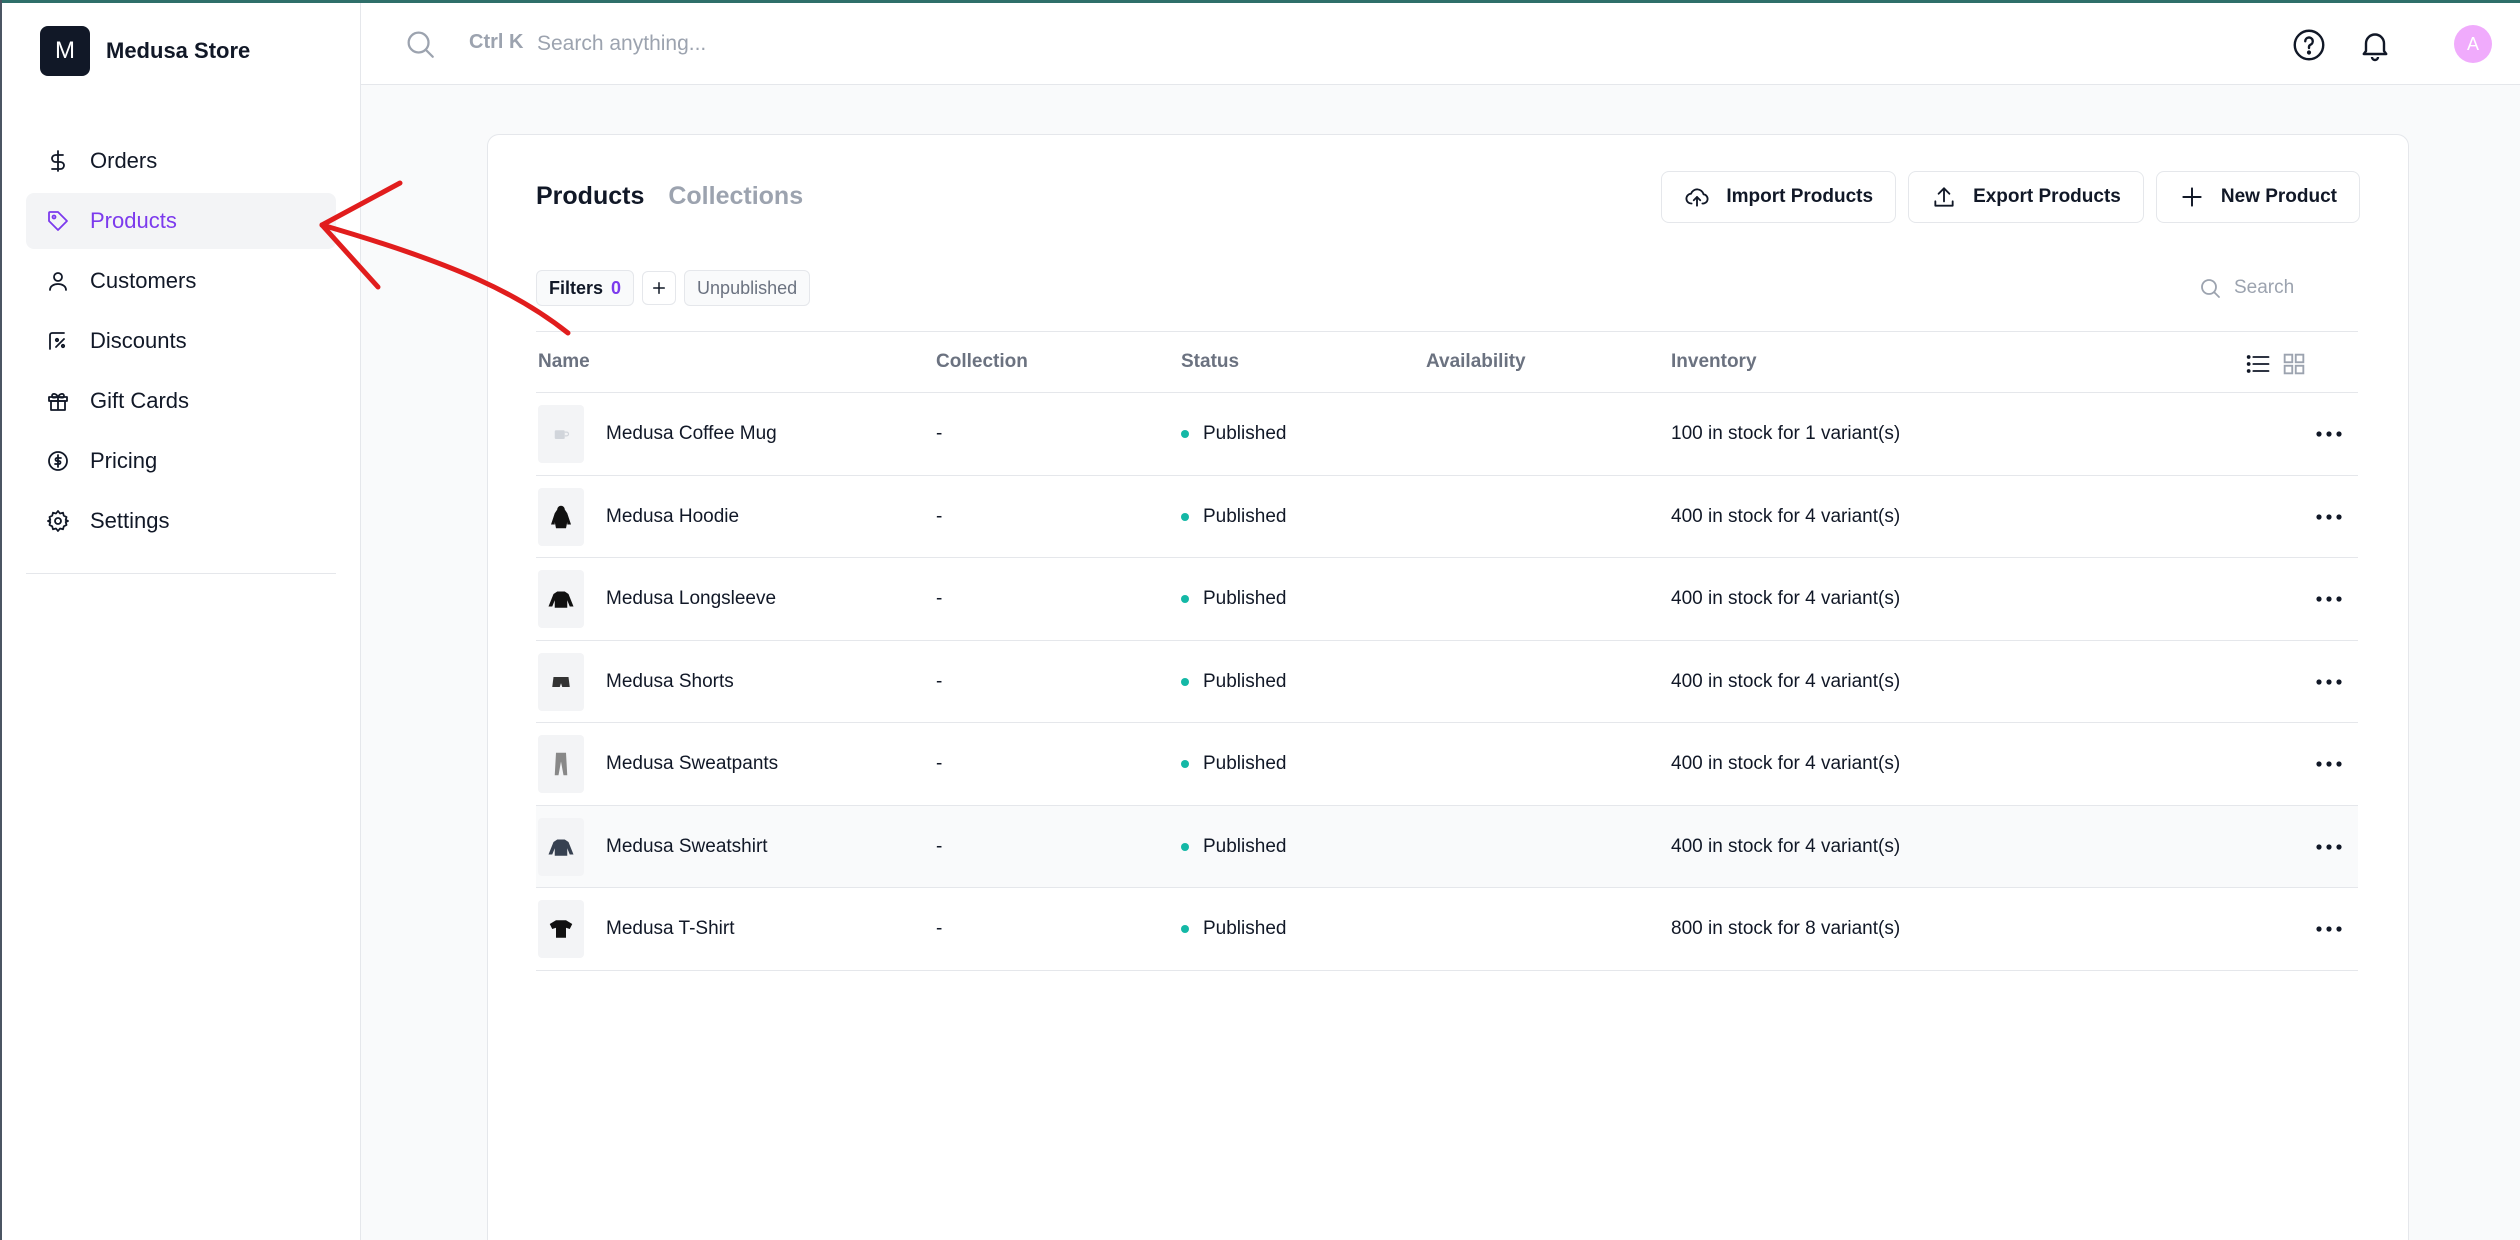  What do you see at coordinates (561, 599) in the screenshot?
I see `longsleeve-icon` at bounding box center [561, 599].